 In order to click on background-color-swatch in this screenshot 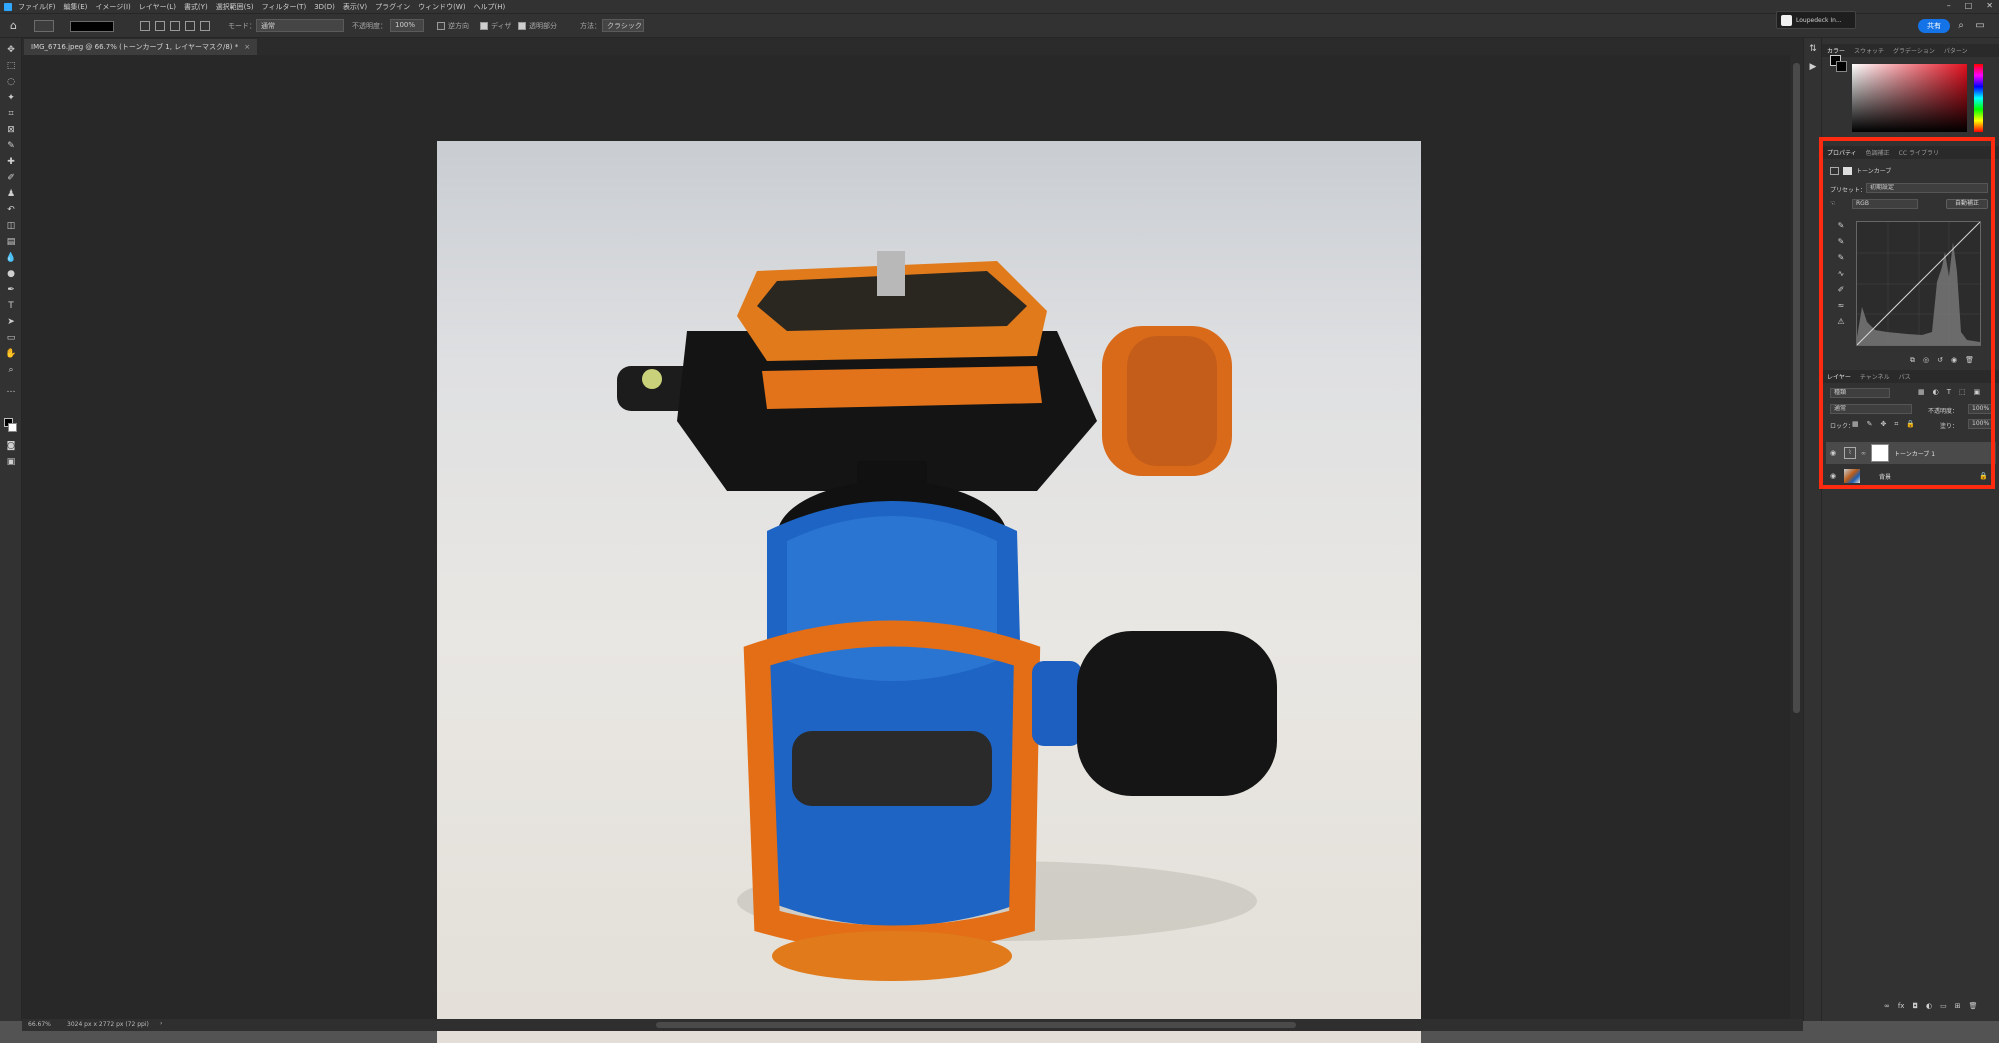, I will do `click(12, 427)`.